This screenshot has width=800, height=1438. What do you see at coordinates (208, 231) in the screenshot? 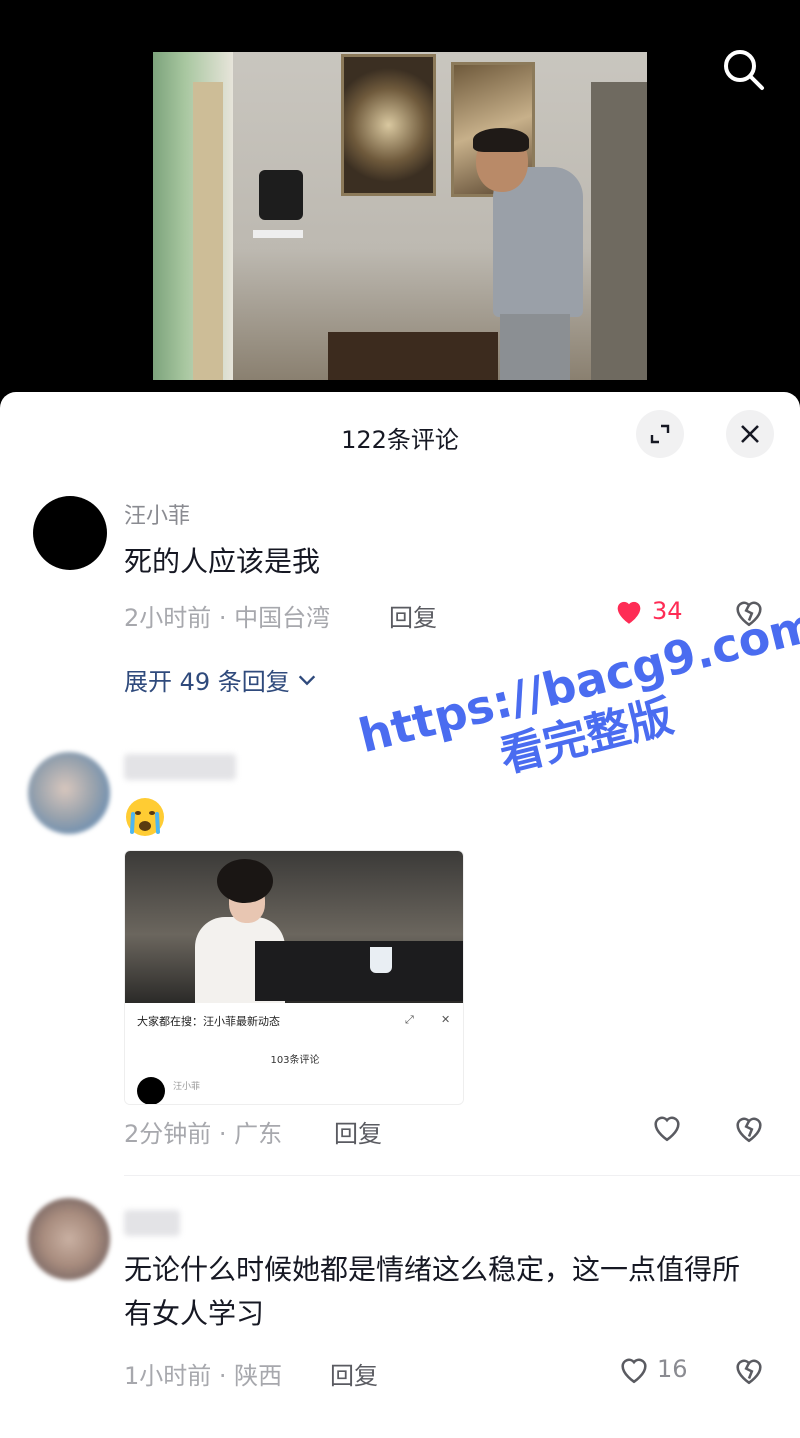
I see `video-curtain` at bounding box center [208, 231].